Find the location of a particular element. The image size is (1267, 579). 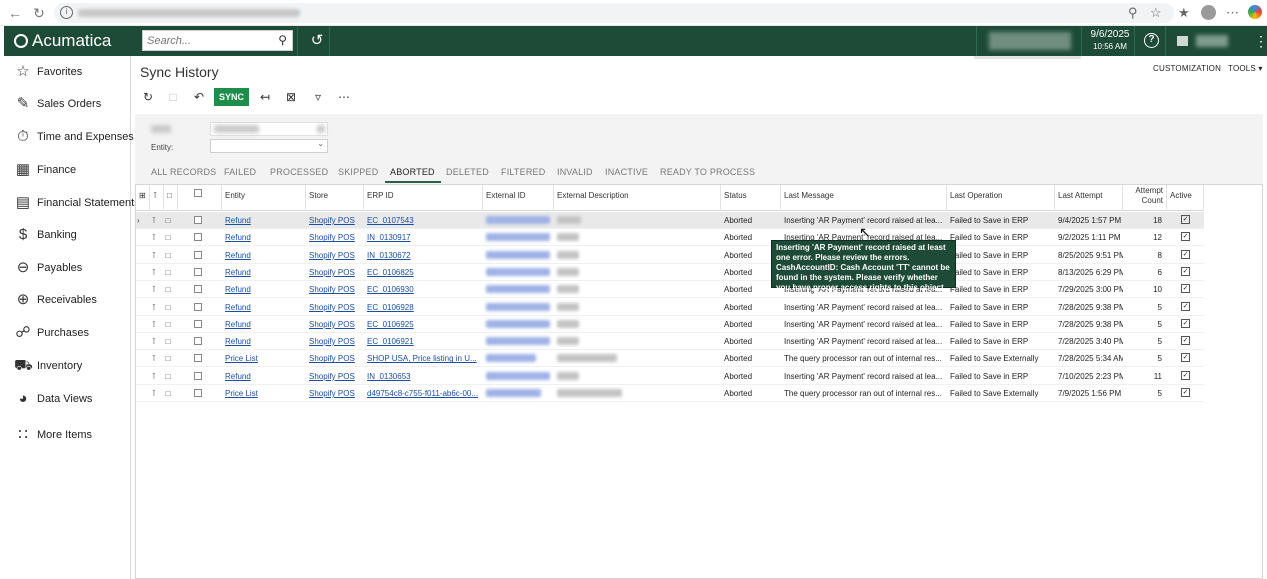

business-date: 9/6/2025 10:56 AM is located at coordinates (1110, 41).